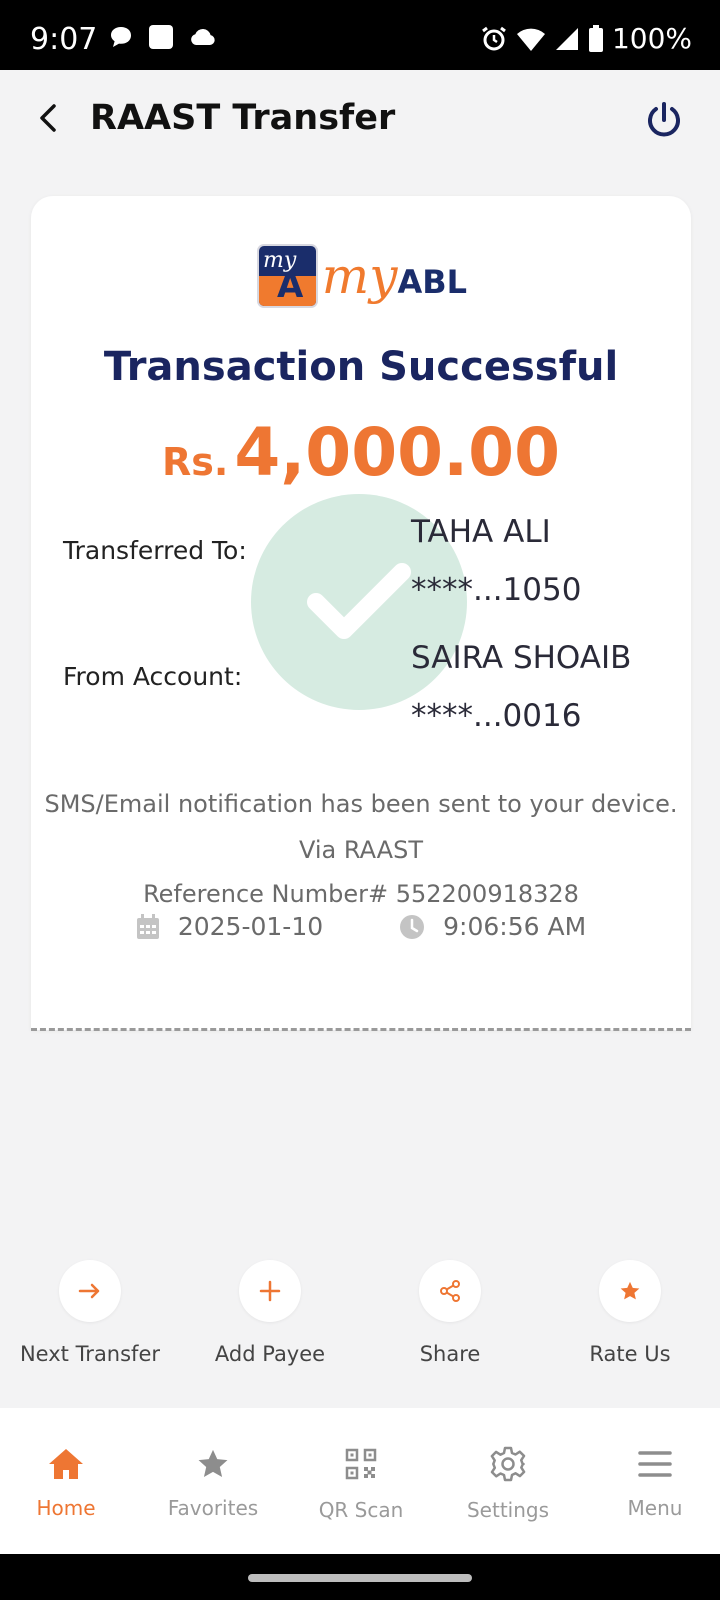 The height and width of the screenshot is (1600, 720). I want to click on star-icon, so click(630, 1290).